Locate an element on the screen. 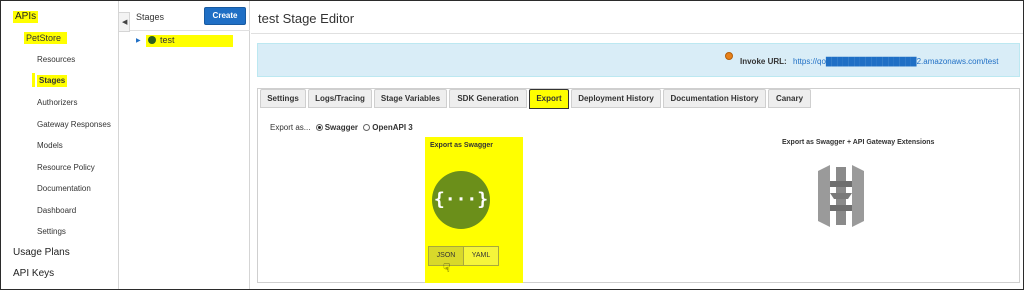 This screenshot has height=290, width=1024. stage-icon is located at coordinates (152, 40).